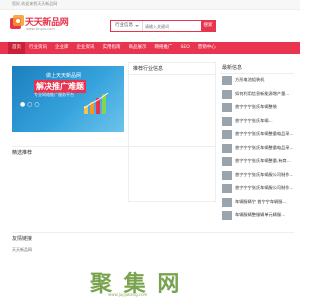  Describe the element at coordinates (150, 5) in the screenshot. I see `top-bar: 您好,欢迎来到天天新品网` at that location.